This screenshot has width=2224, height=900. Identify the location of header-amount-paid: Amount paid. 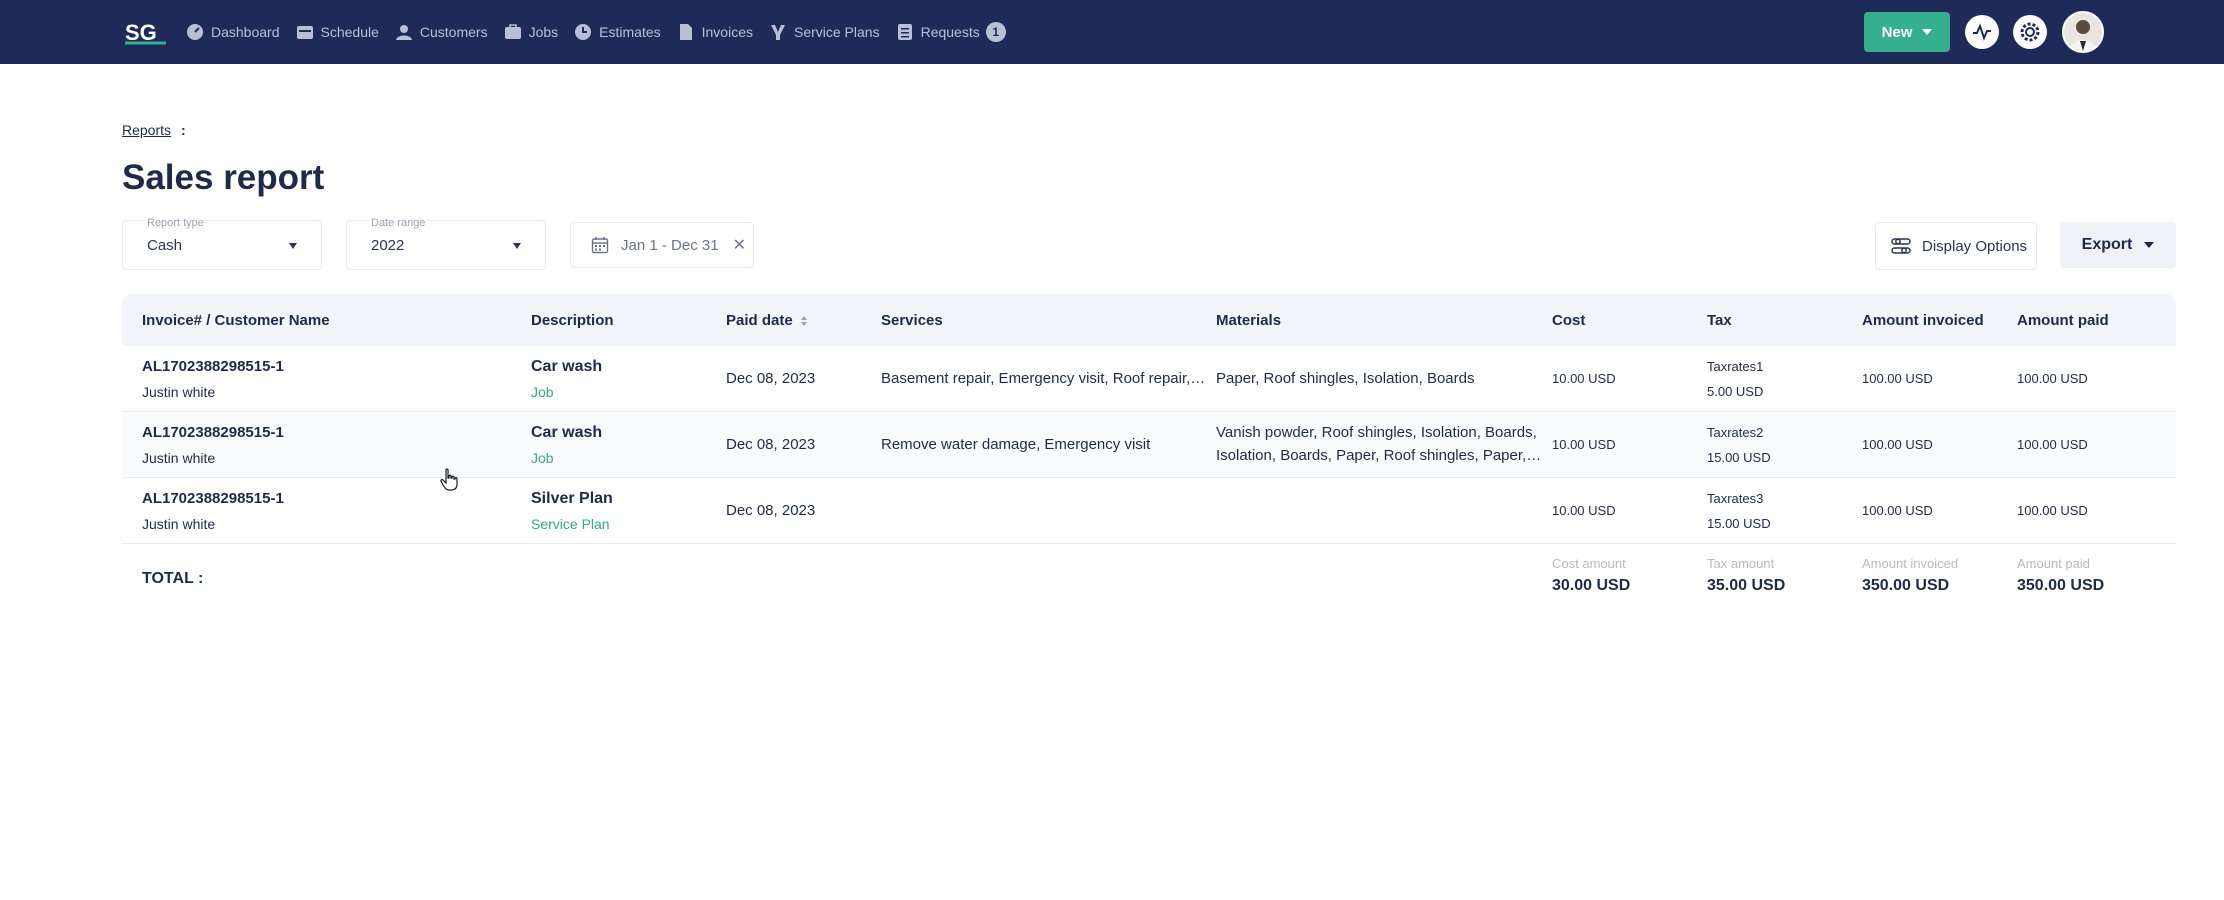
(2063, 320).